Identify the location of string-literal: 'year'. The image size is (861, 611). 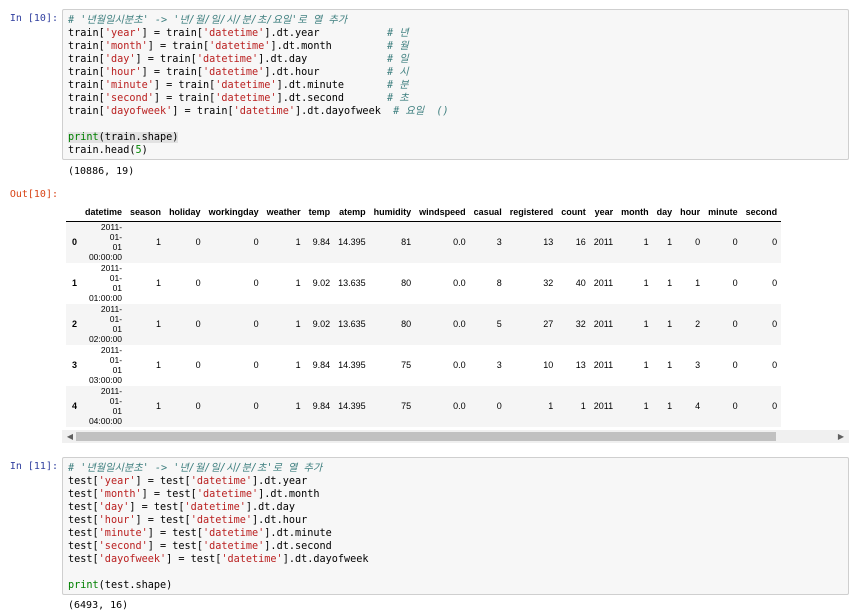
(117, 481).